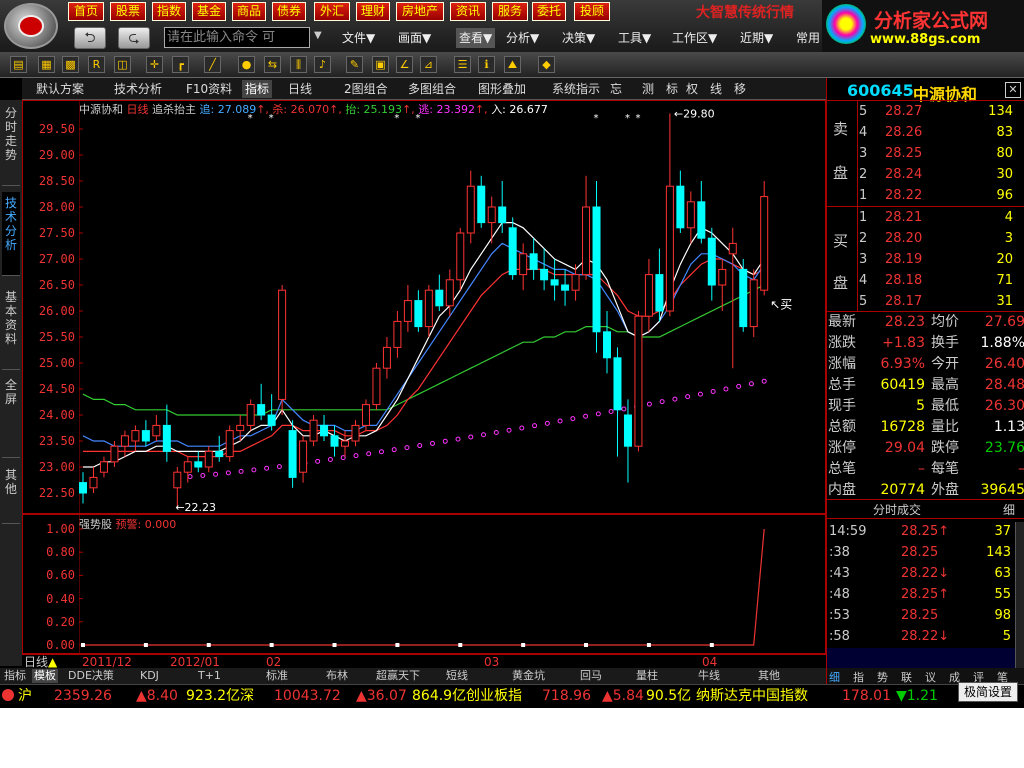 This screenshot has height=768, width=1024. I want to click on triangle-icon: ▲, so click(52, 662).